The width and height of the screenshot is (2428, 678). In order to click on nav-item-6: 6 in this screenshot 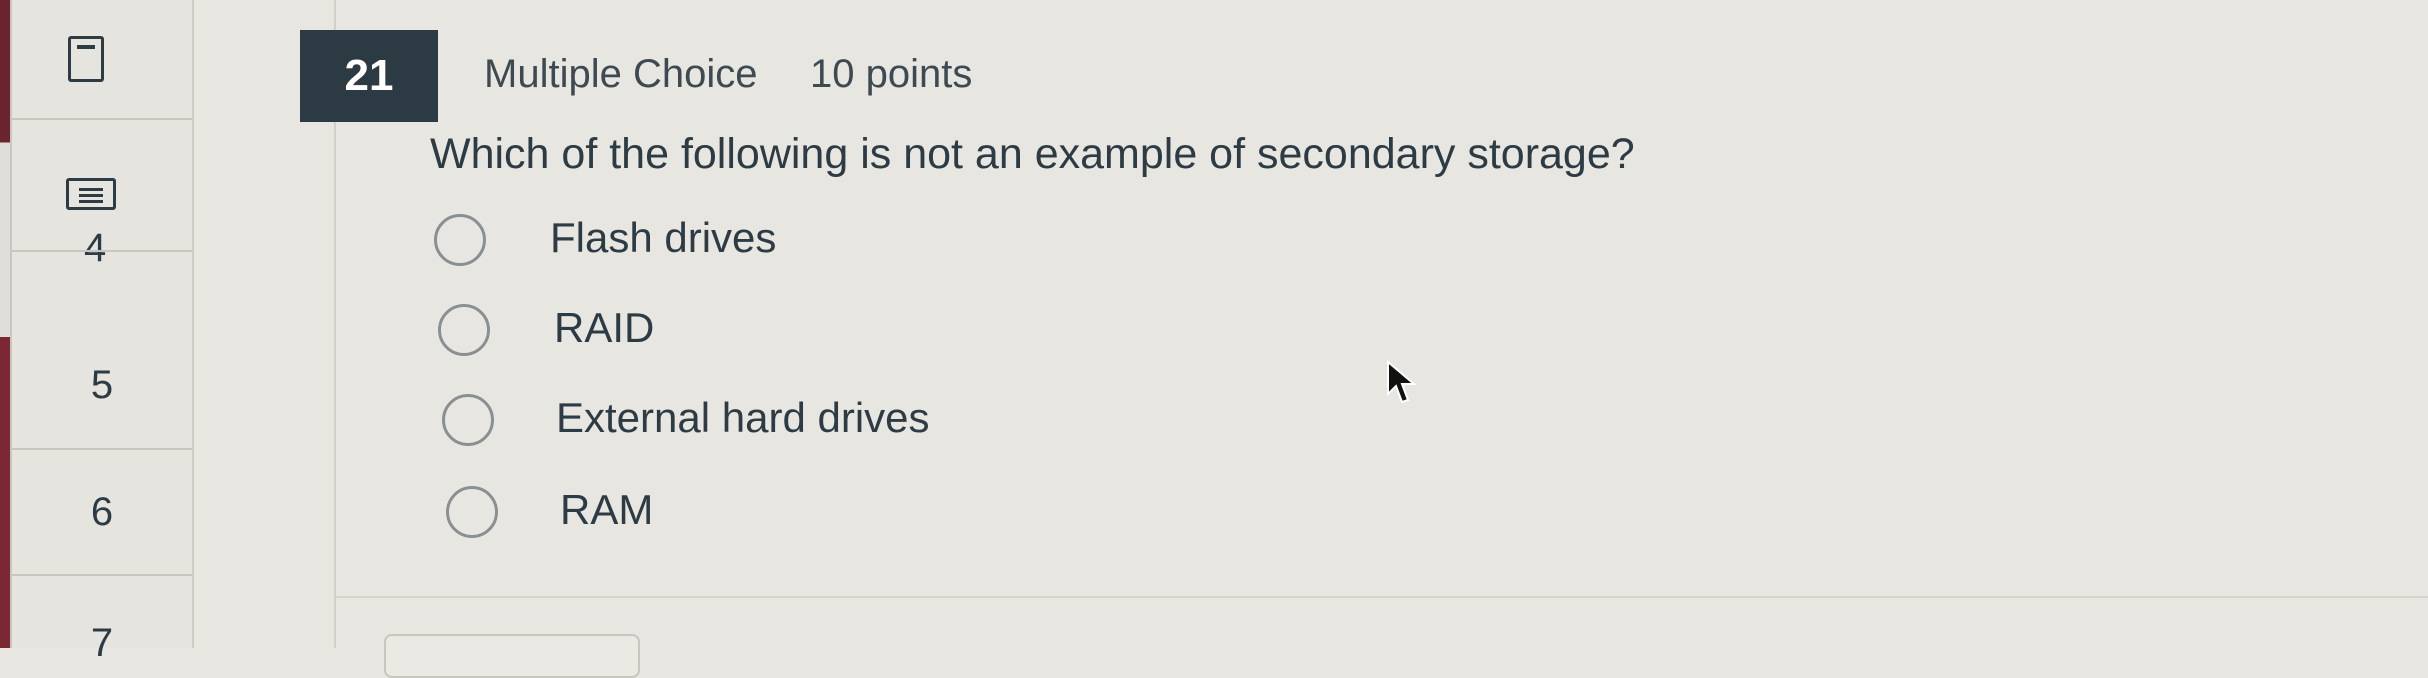, I will do `click(102, 512)`.